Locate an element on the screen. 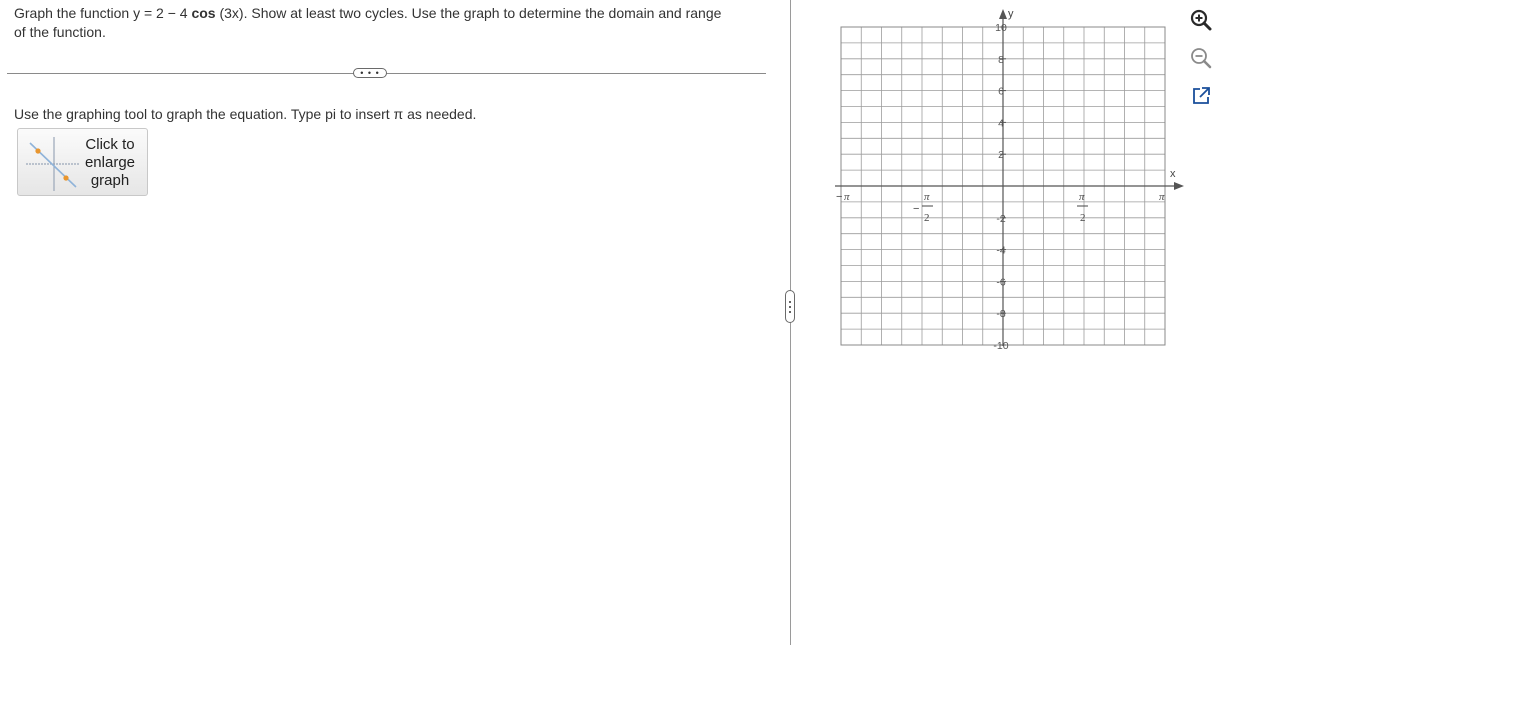 Image resolution: width=1531 pixels, height=707 pixels. enlarge-label-line-1: Click to is located at coordinates (110, 144).